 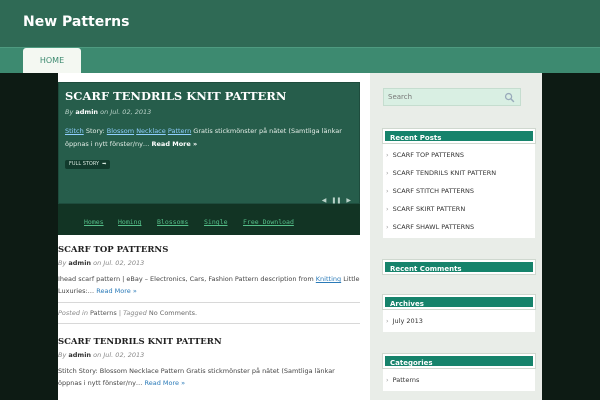 What do you see at coordinates (428, 155) in the screenshot?
I see `recent-post-label: SCARF TOP PATTERNS` at bounding box center [428, 155].